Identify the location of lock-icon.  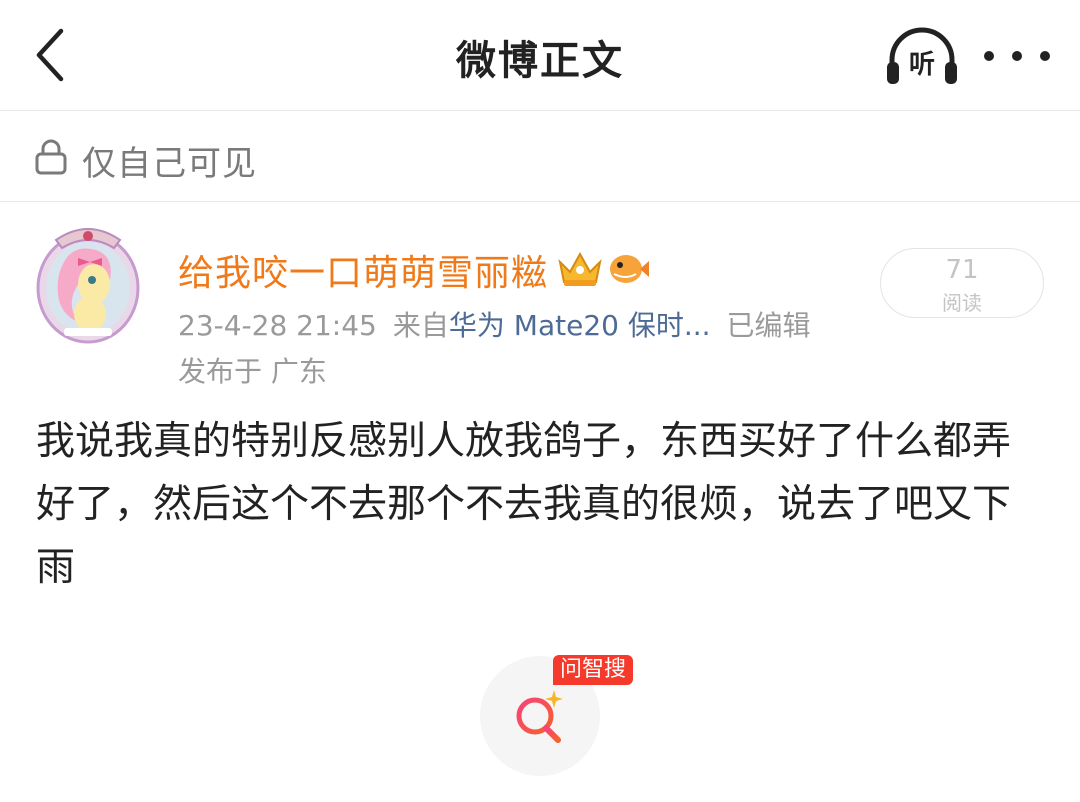
(51, 157).